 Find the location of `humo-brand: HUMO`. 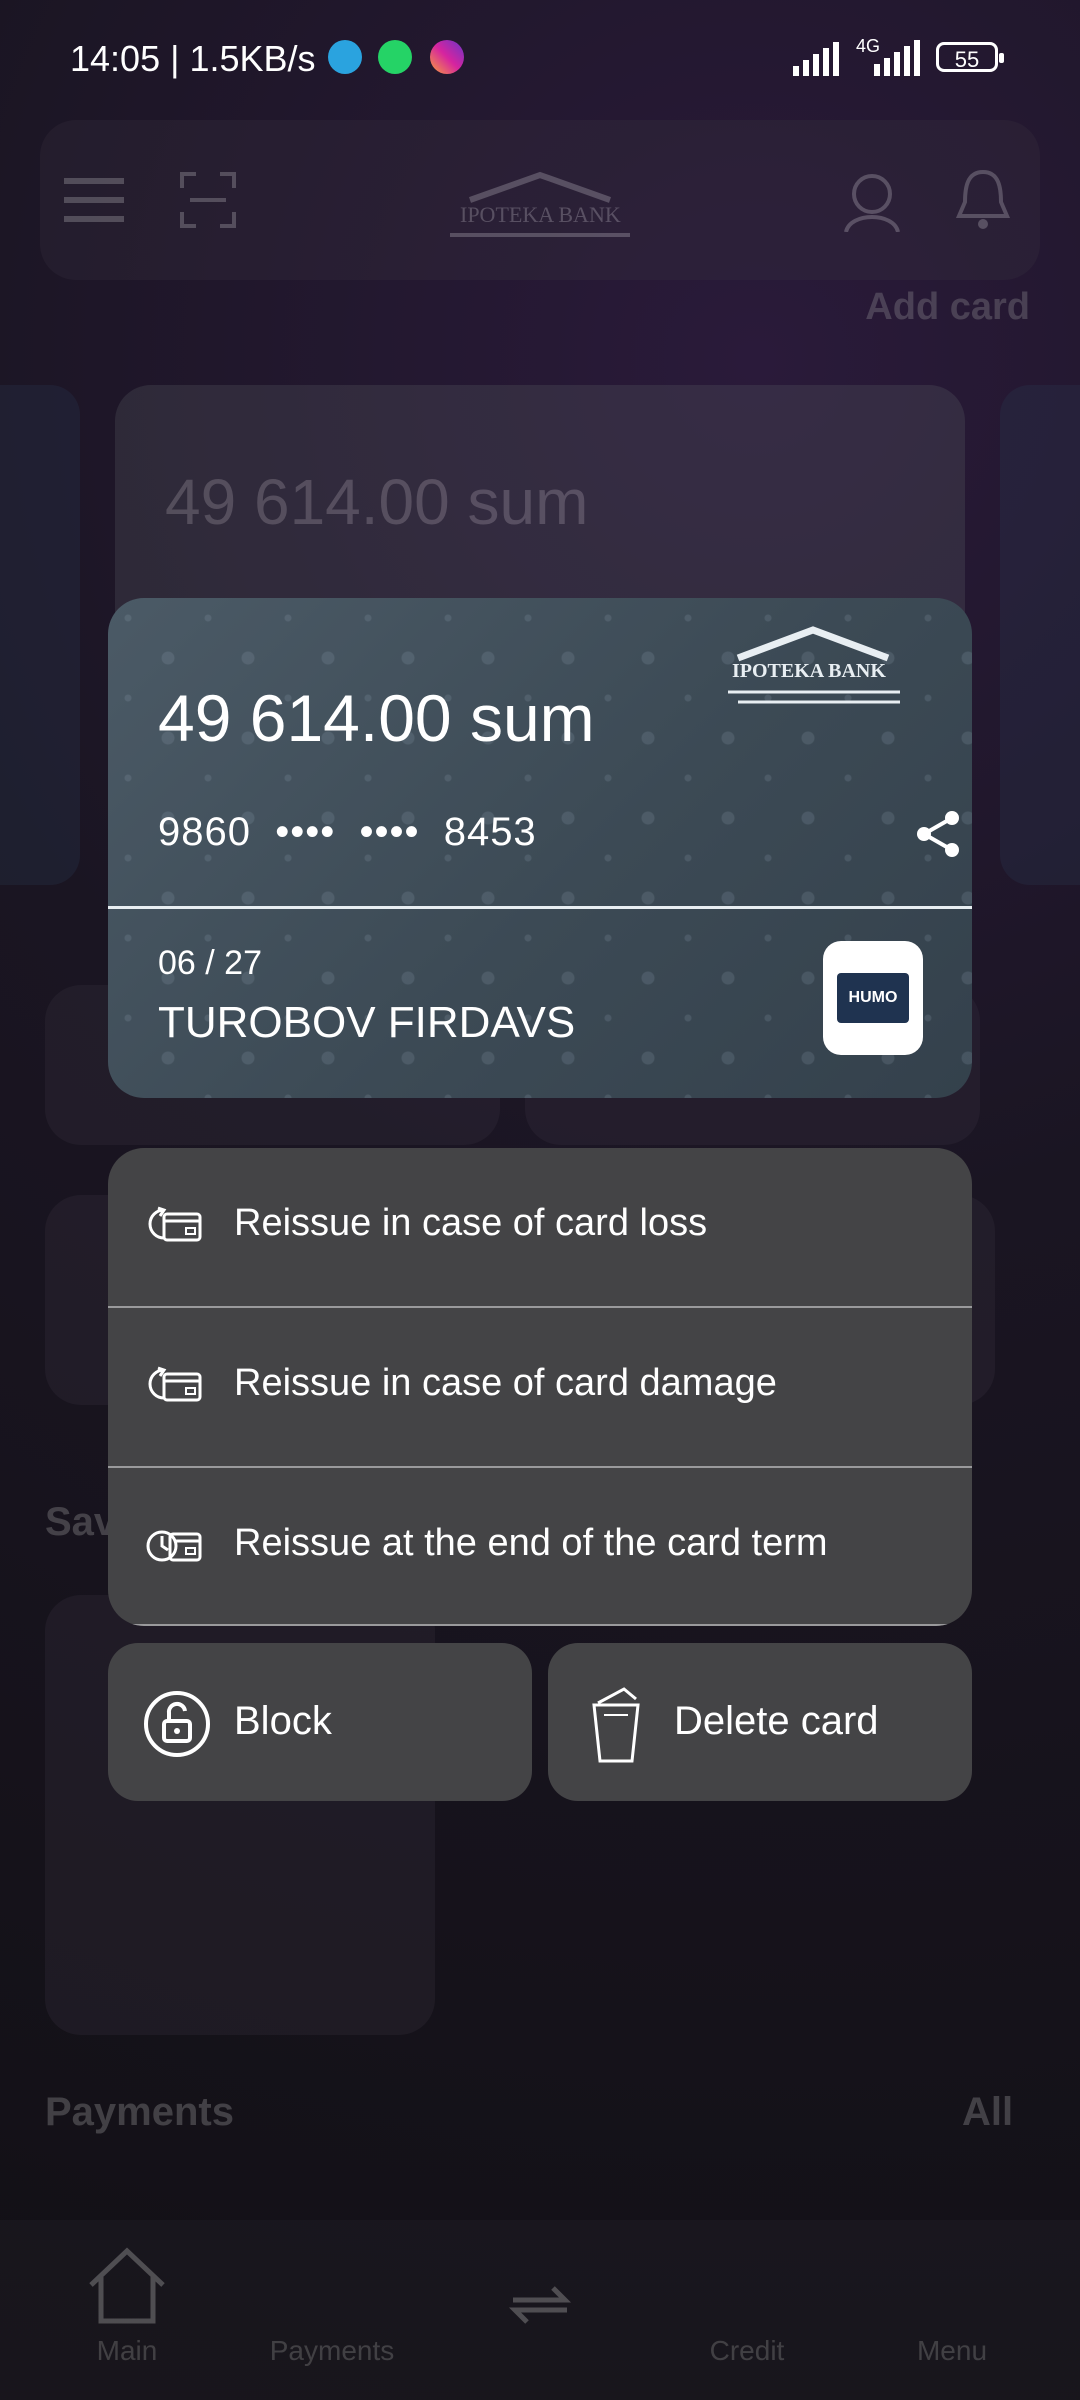

humo-brand: HUMO is located at coordinates (873, 998).